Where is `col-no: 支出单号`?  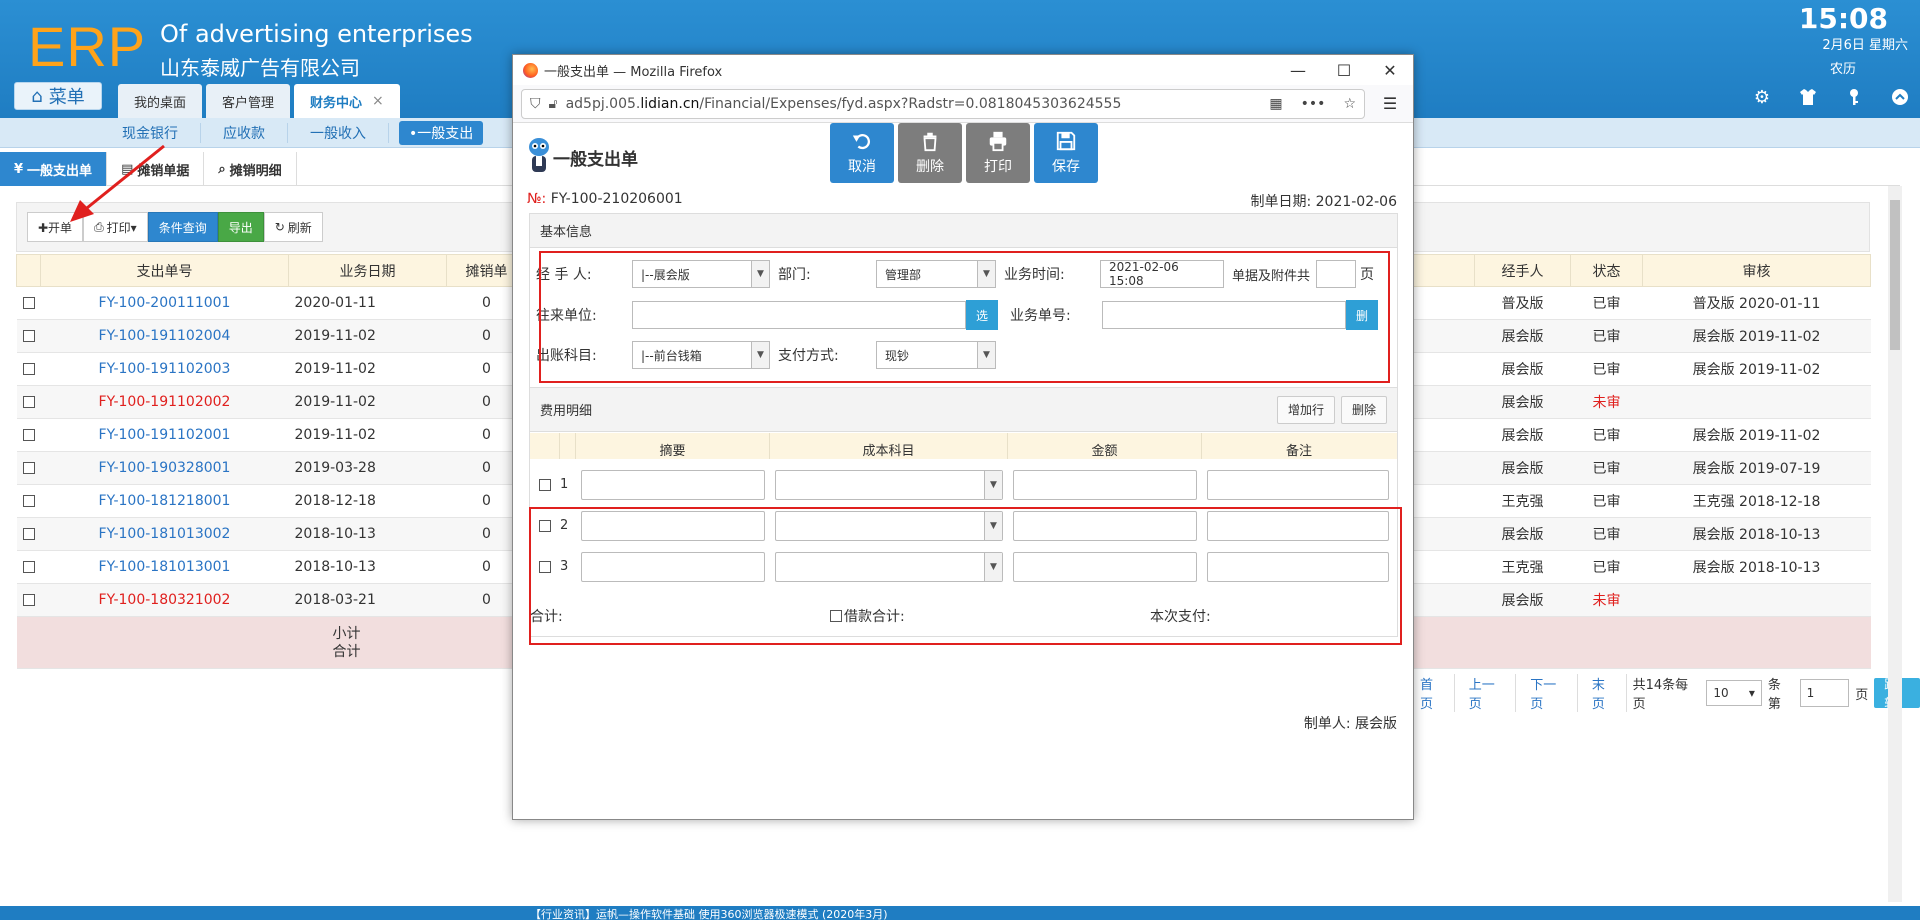
col-no: 支出单号 is located at coordinates (164, 270).